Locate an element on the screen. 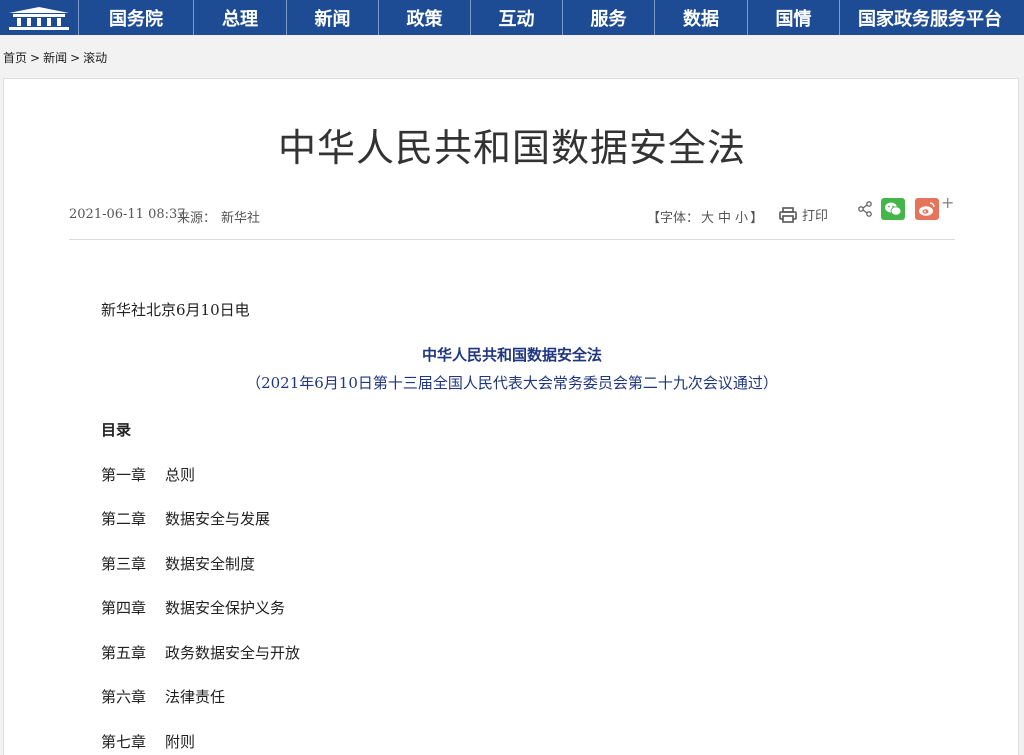 This screenshot has height=755, width=1024. print-button: 打印 is located at coordinates (803, 214).